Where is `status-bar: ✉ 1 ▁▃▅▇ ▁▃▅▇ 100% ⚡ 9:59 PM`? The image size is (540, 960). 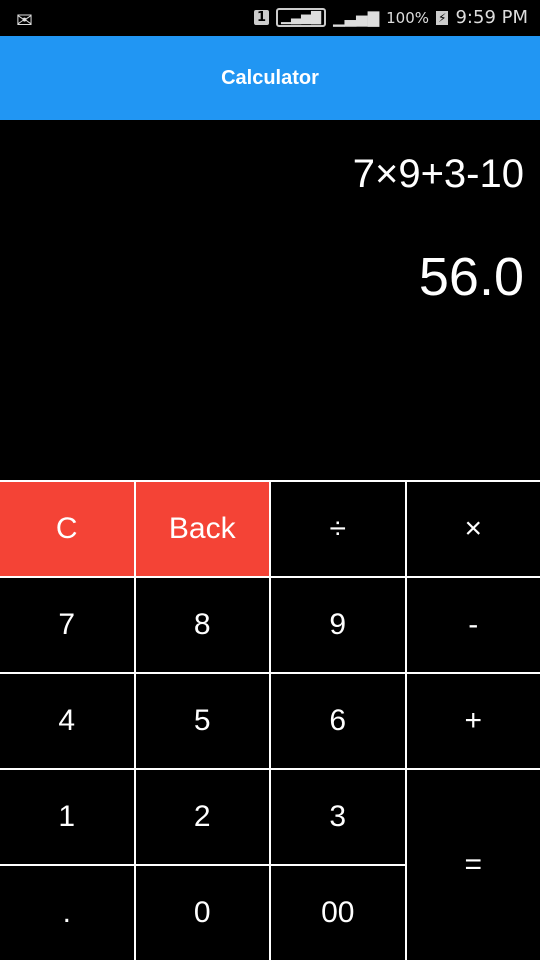
status-bar: ✉ 1 ▁▃▅▇ ▁▃▅▇ 100% ⚡ 9:59 PM is located at coordinates (270, 18).